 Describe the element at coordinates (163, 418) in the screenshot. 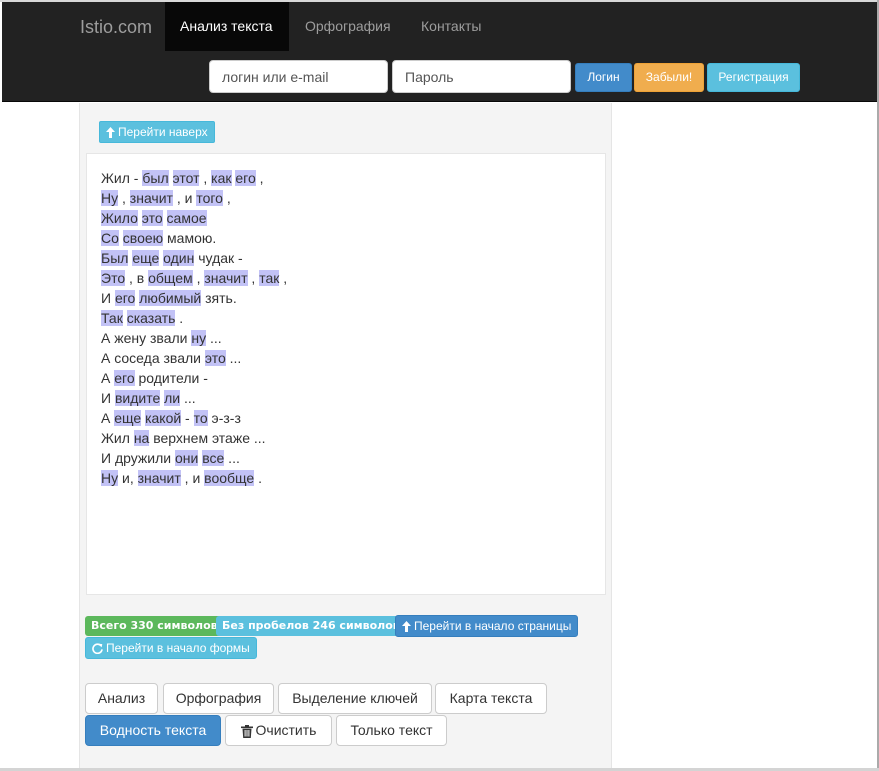

I see `highlighted-word: какой` at that location.